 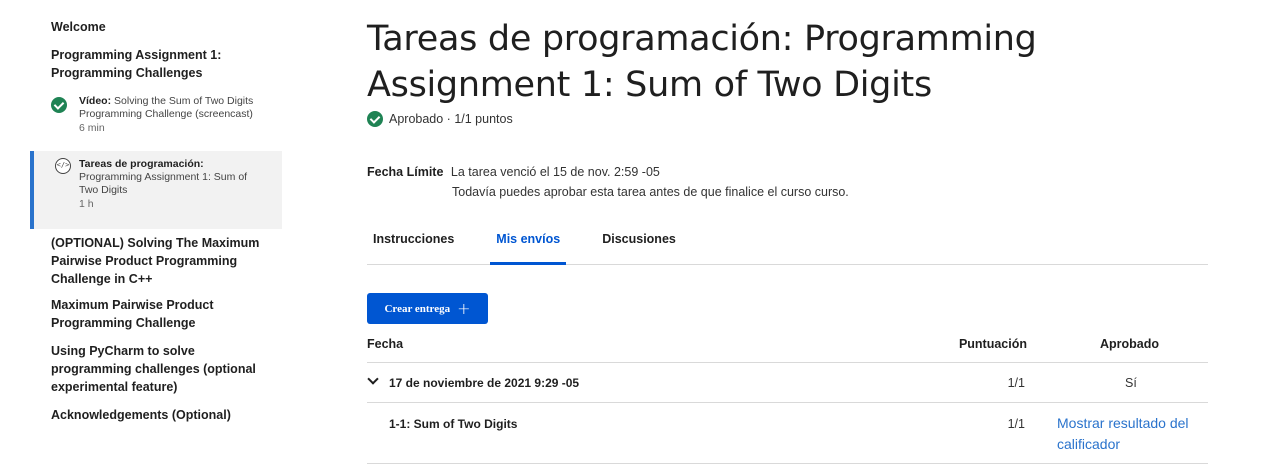 What do you see at coordinates (1131, 383) in the screenshot?
I see `submission-passed: Sí` at bounding box center [1131, 383].